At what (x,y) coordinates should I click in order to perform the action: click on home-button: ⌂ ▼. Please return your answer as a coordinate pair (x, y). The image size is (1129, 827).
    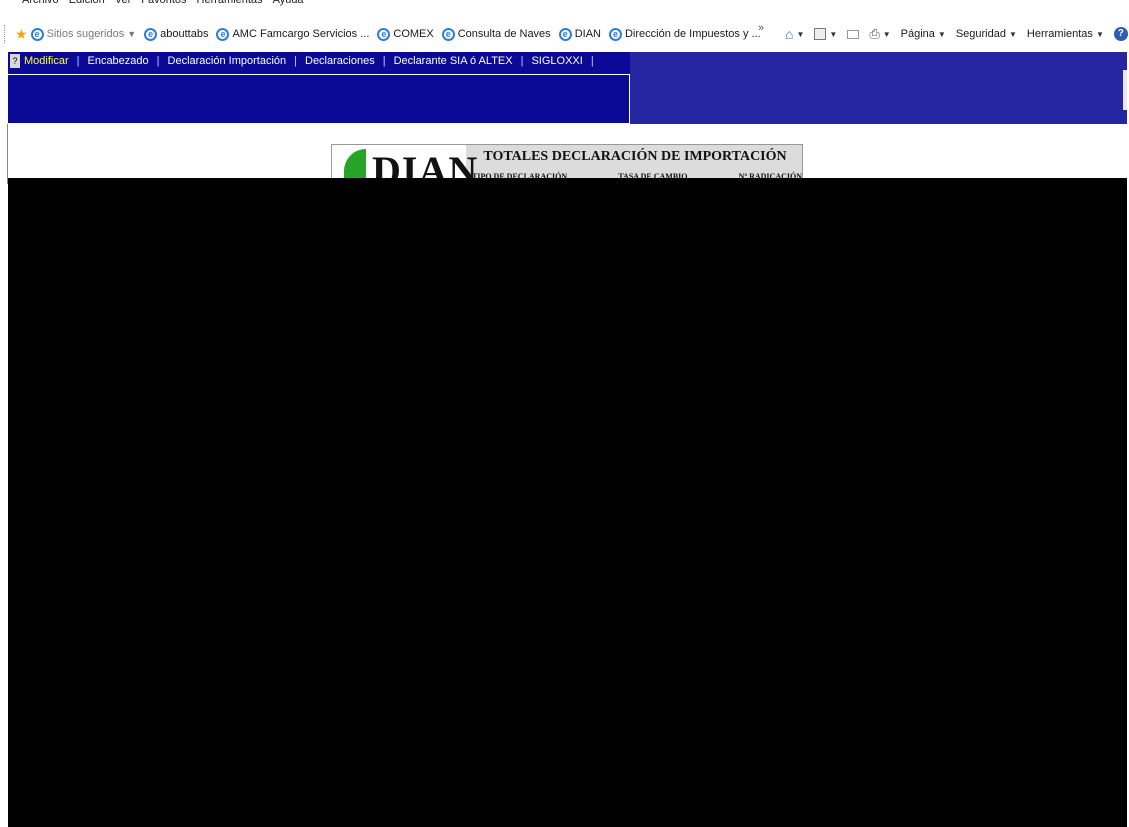
    Looking at the image, I should click on (794, 34).